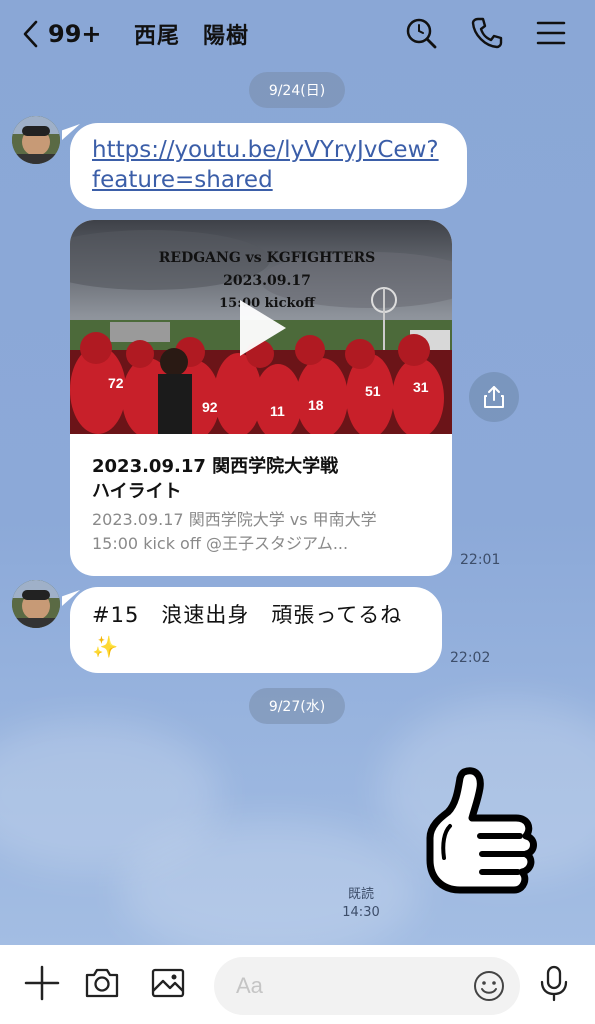 This screenshot has height=1024, width=595. I want to click on phone-icon, so click(487, 33).